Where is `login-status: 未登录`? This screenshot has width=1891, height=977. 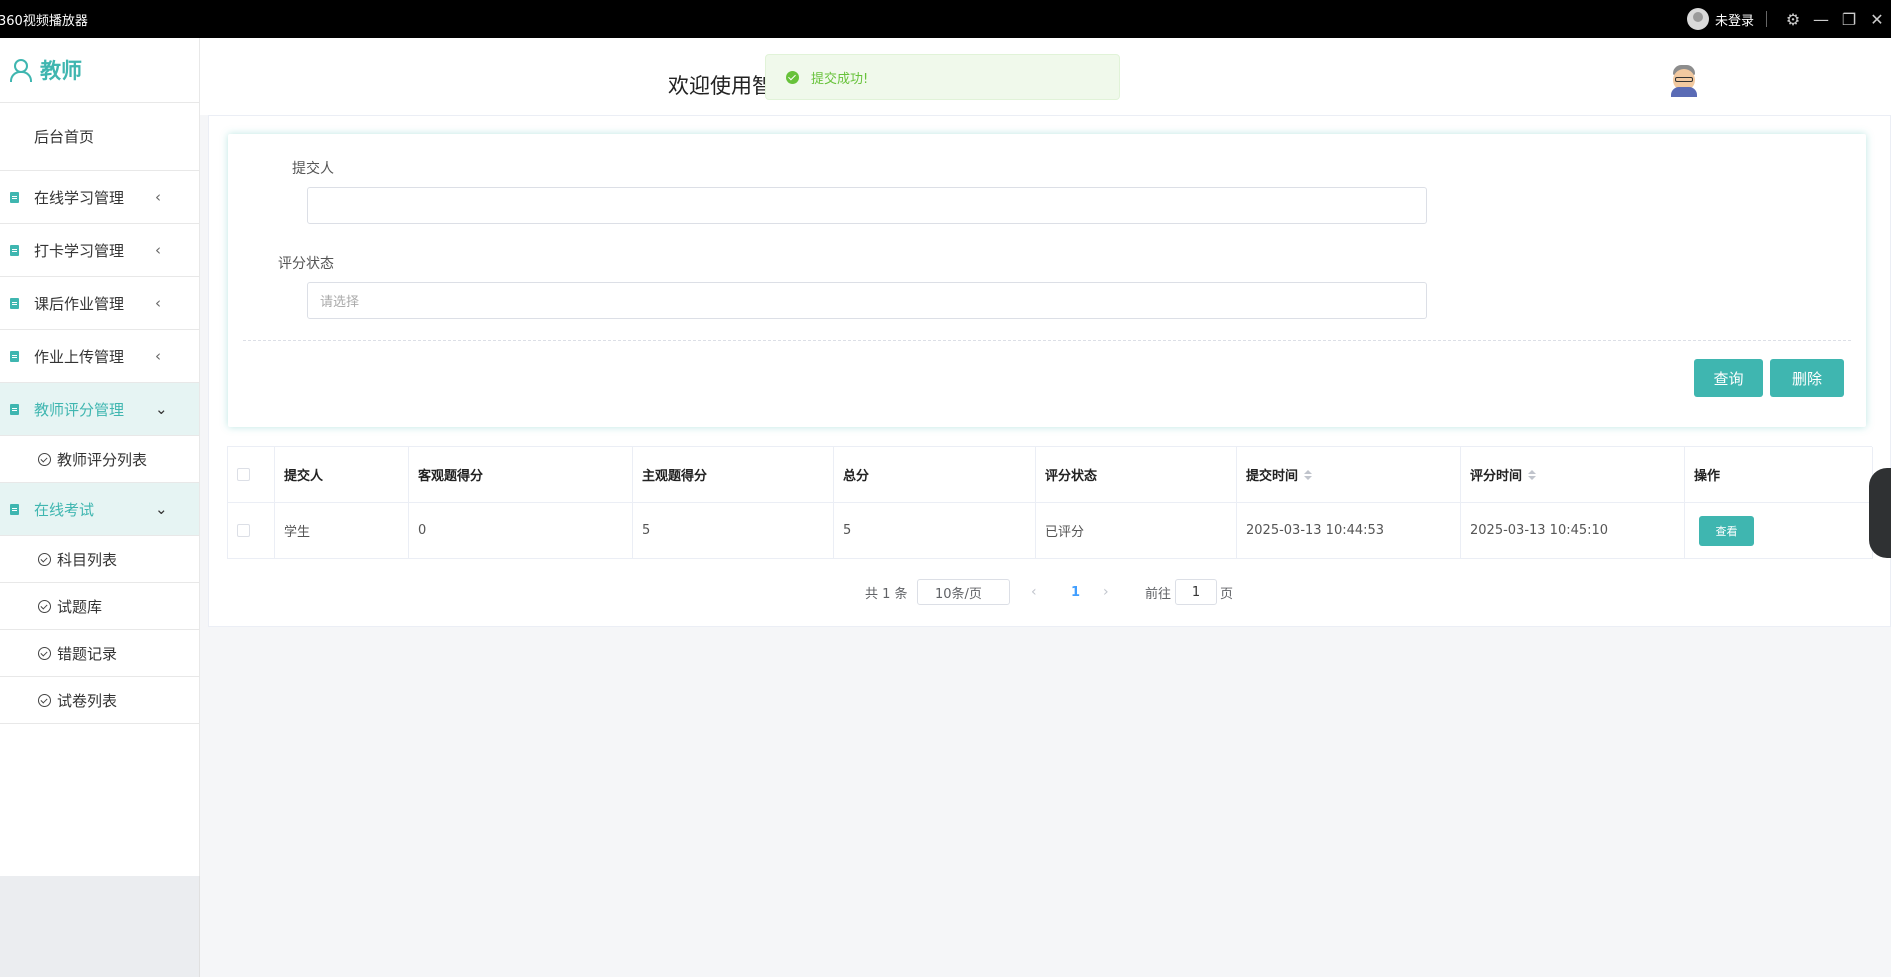 login-status: 未登录 is located at coordinates (1734, 19).